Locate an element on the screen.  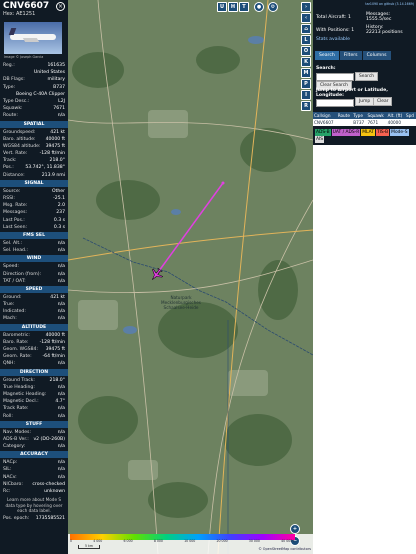
section-signal: SIGNAL is located at coordinates (34, 183).